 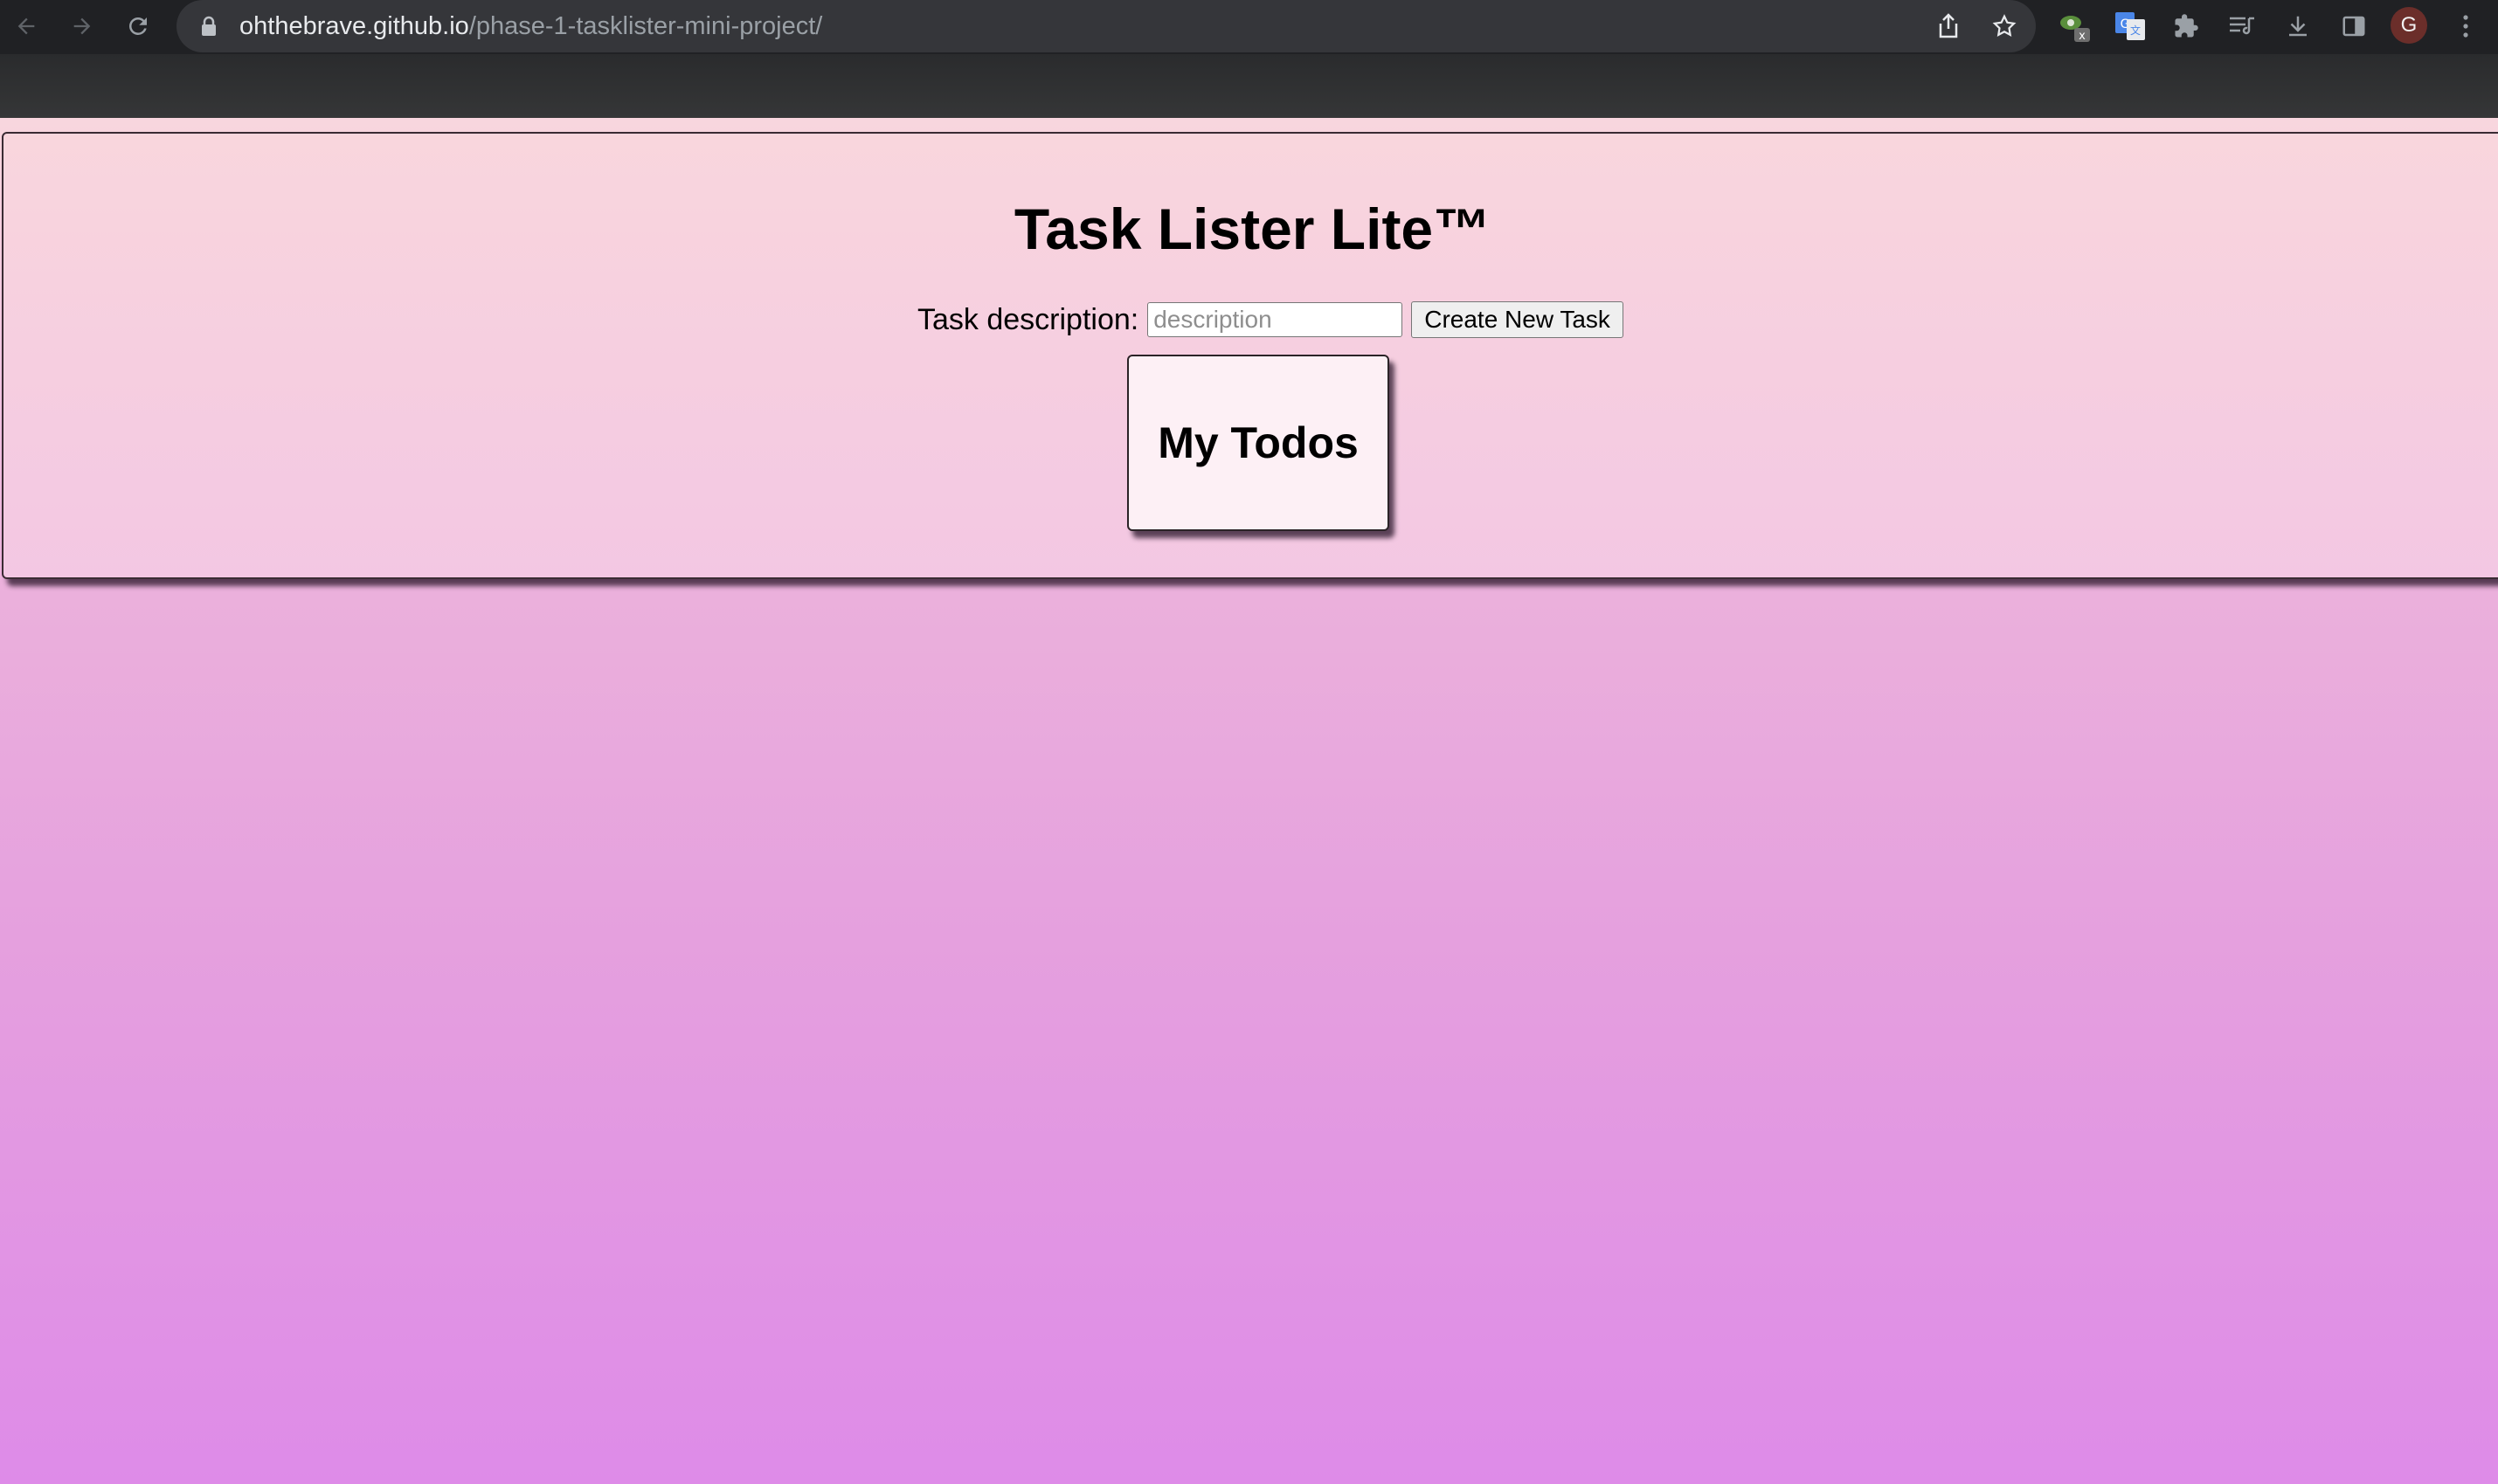 I want to click on my-todos-card: My Todos, so click(x=1258, y=443).